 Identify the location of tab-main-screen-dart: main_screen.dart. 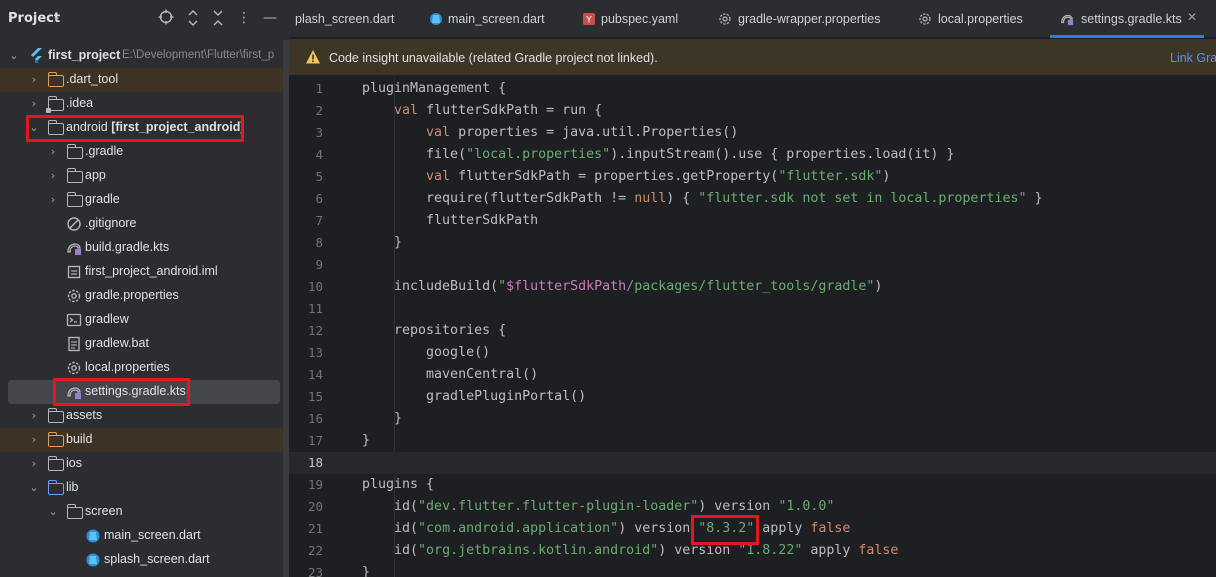
(489, 19).